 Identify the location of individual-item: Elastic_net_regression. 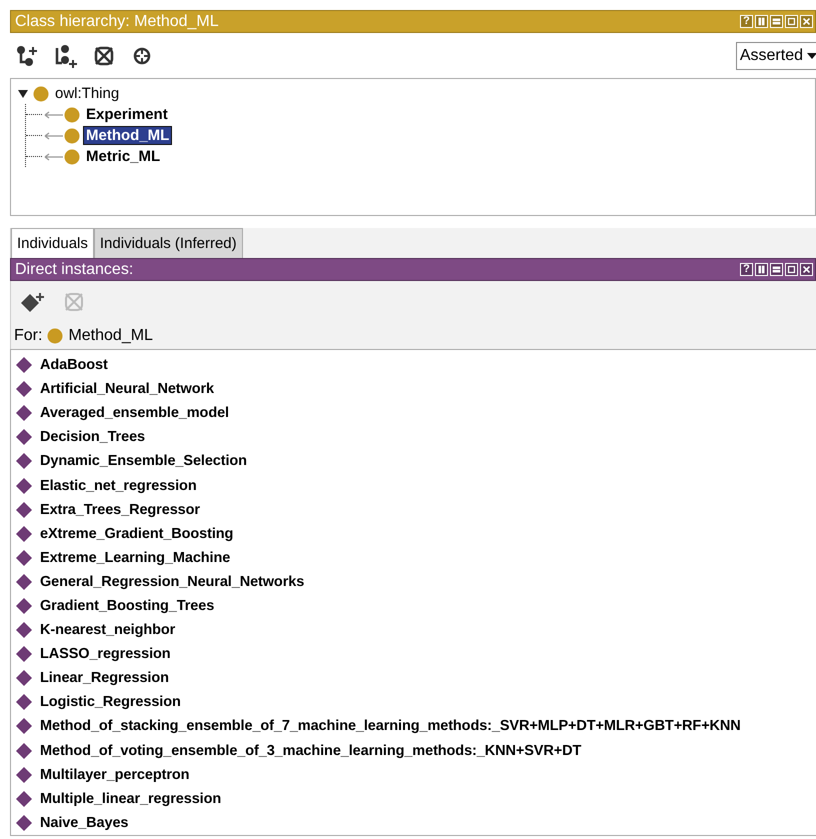
(118, 486).